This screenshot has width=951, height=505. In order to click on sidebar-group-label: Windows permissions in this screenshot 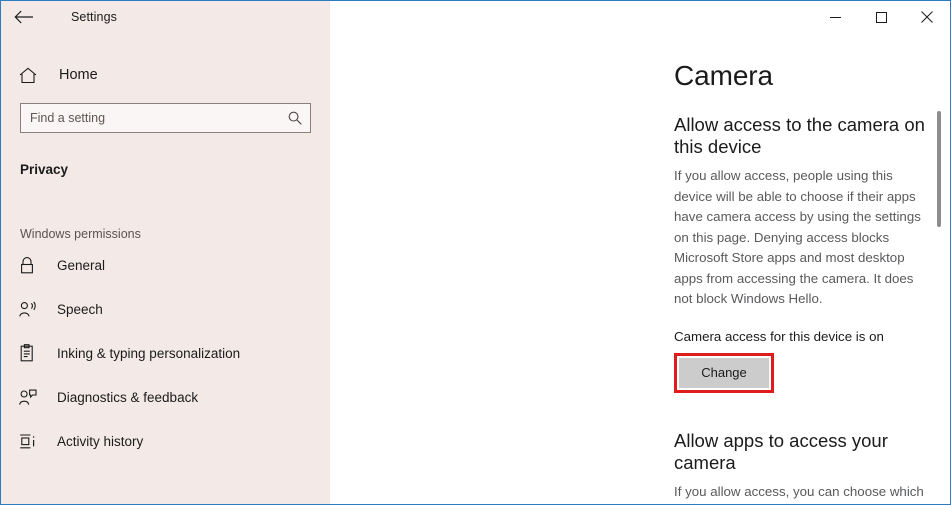, I will do `click(80, 234)`.